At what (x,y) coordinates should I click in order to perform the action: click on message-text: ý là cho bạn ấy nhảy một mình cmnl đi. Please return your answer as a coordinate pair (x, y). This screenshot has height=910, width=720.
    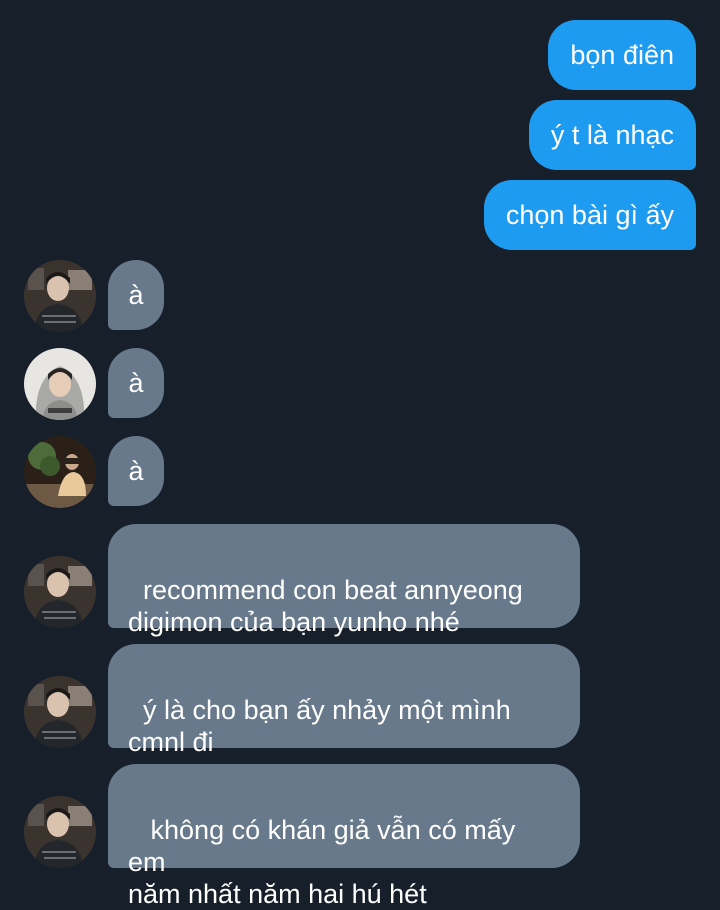
    Looking at the image, I should click on (319, 726).